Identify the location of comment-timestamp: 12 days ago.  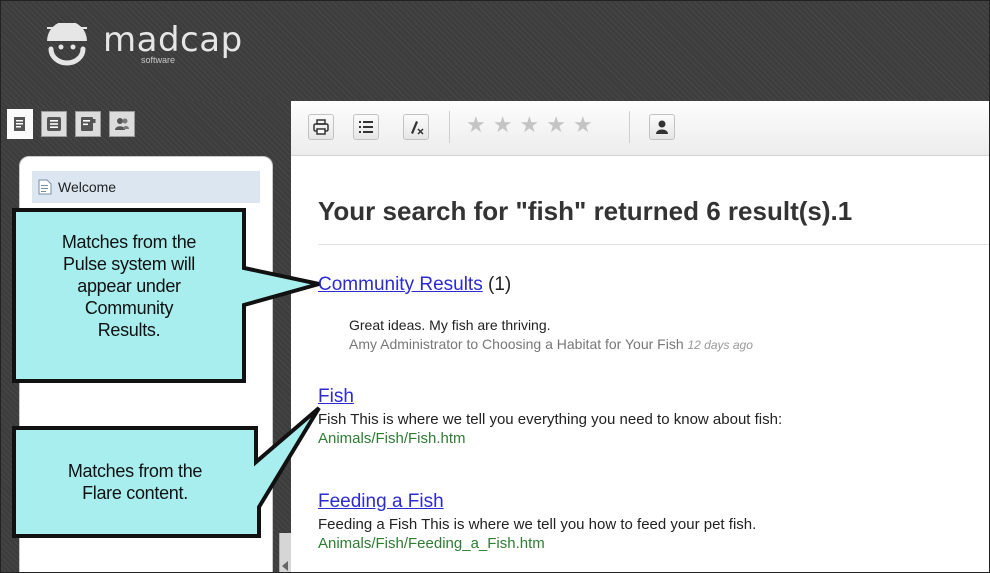
(720, 345).